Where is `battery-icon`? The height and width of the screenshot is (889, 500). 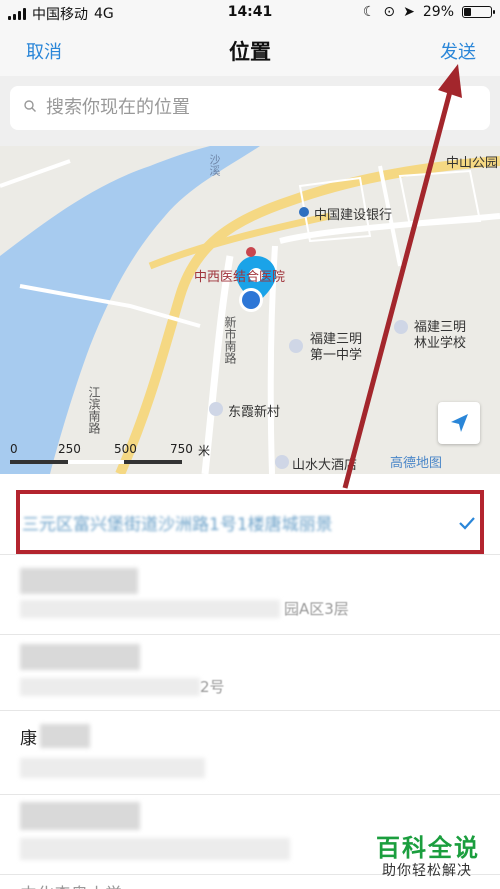 battery-icon is located at coordinates (478, 12).